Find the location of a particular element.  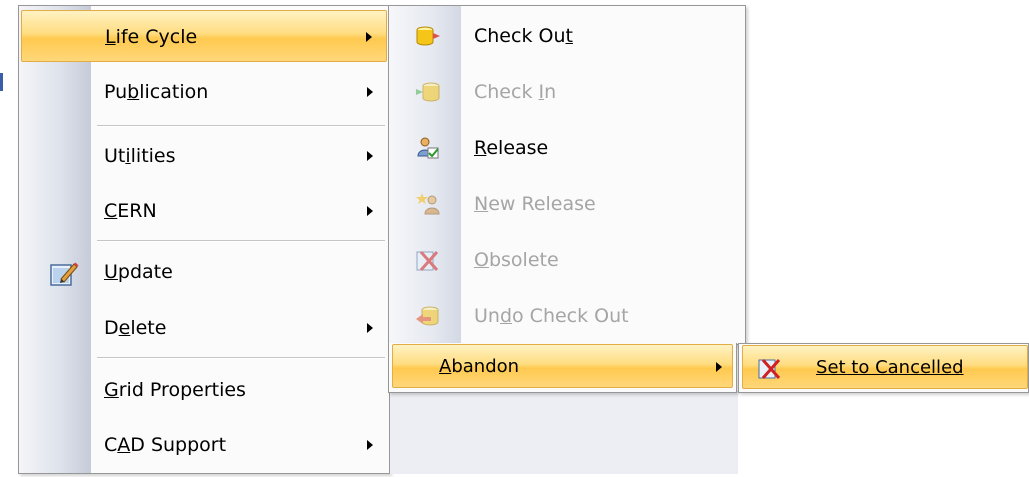

menu-item-check-out: Check Out is located at coordinates (567, 36).